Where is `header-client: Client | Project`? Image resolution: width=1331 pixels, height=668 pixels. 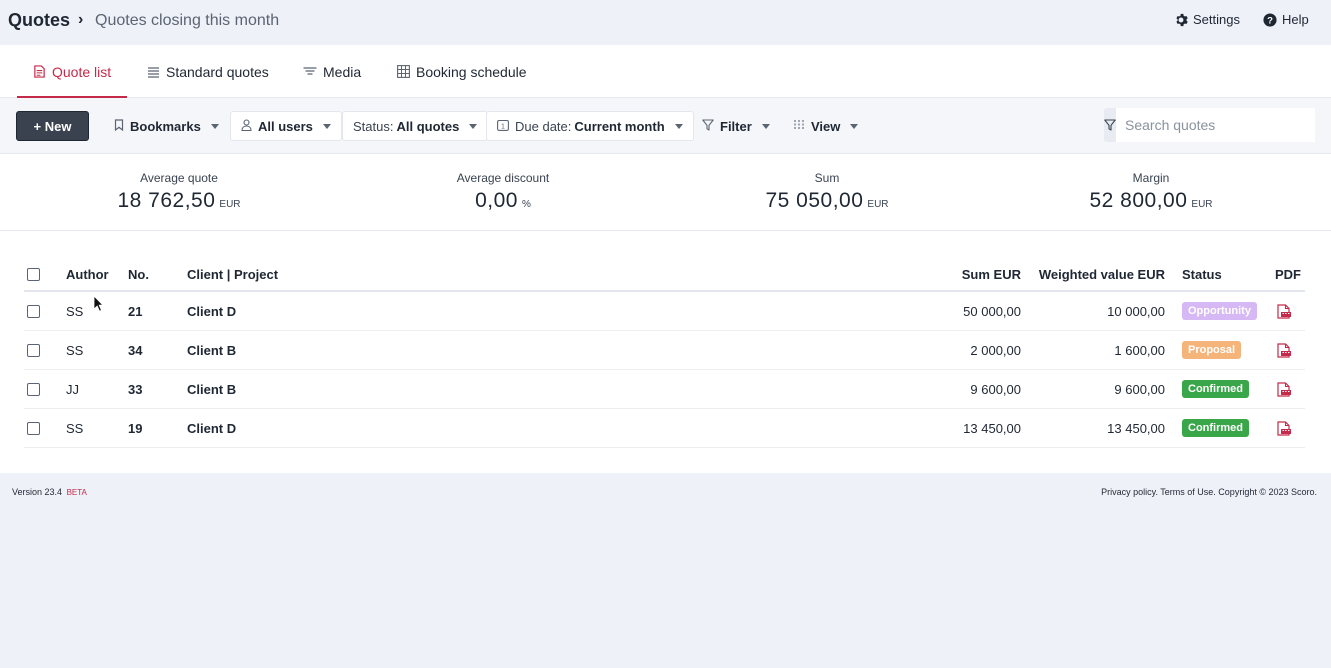 header-client: Client | Project is located at coordinates (232, 274).